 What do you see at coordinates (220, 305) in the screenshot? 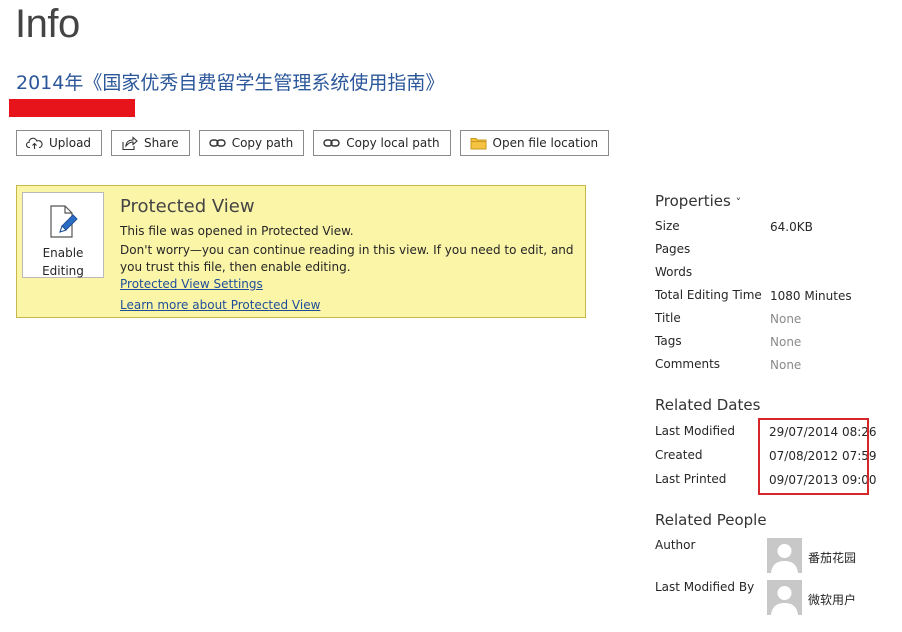
I see `learn-more-protected-view-link: Learn more about Protected View` at bounding box center [220, 305].